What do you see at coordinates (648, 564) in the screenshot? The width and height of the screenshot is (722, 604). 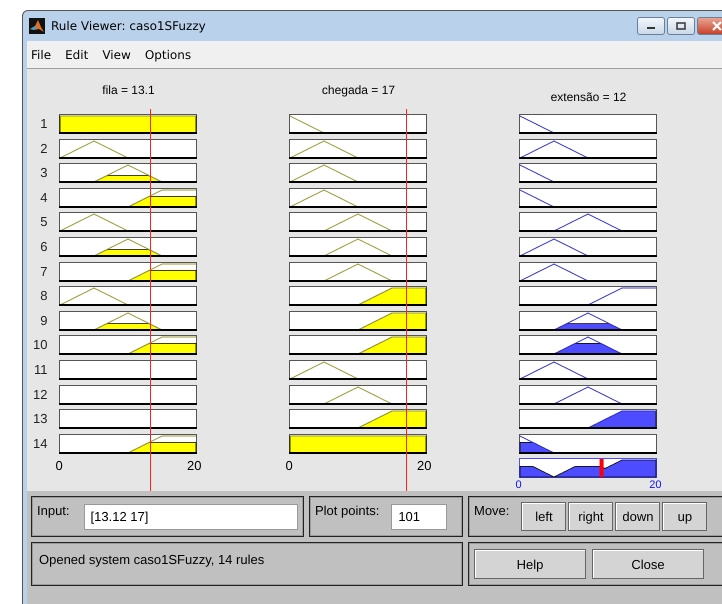 I see `dialog-button: Close` at bounding box center [648, 564].